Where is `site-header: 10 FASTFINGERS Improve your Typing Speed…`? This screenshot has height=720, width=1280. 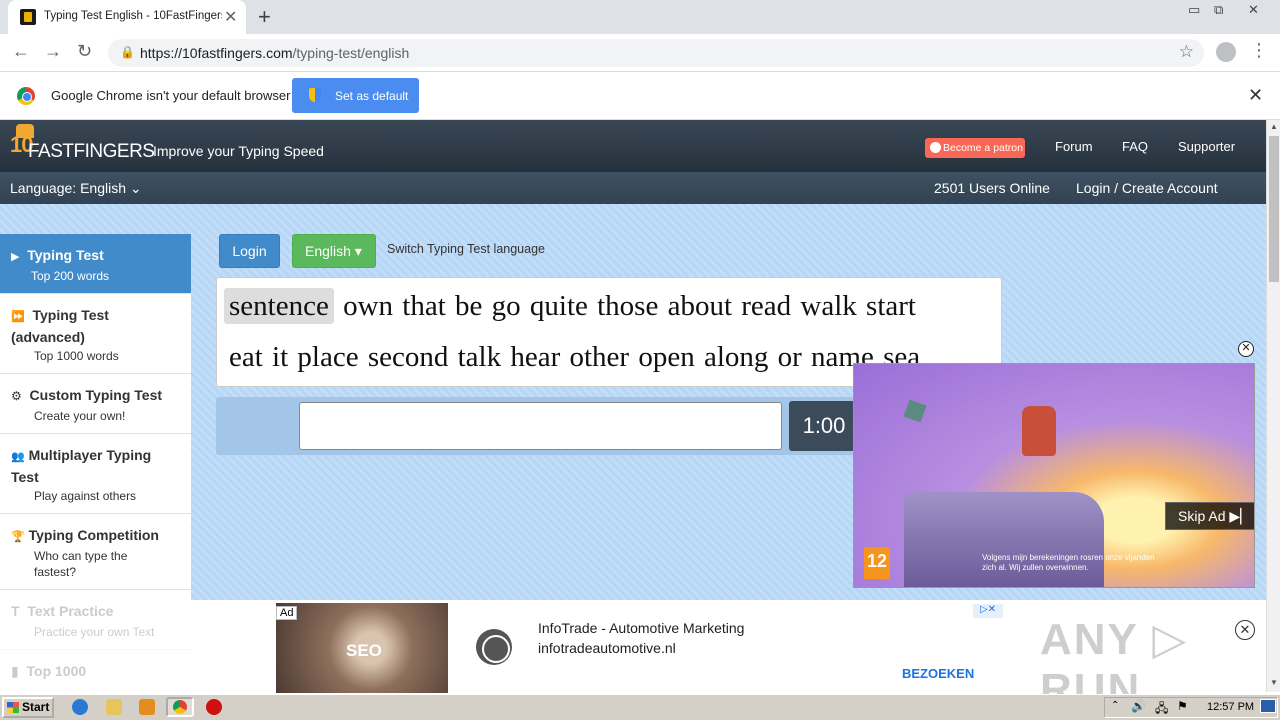
site-header: 10 FASTFINGERS Improve your Typing Speed… is located at coordinates (633, 146).